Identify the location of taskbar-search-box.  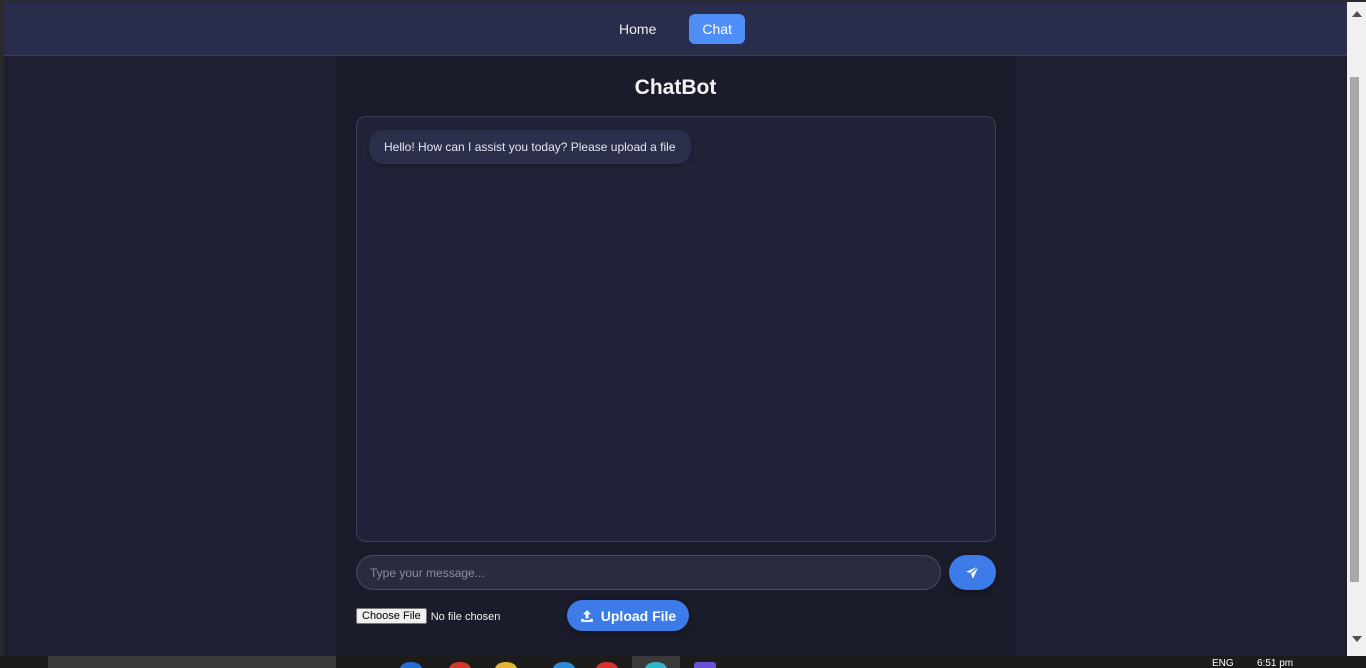
(192, 662).